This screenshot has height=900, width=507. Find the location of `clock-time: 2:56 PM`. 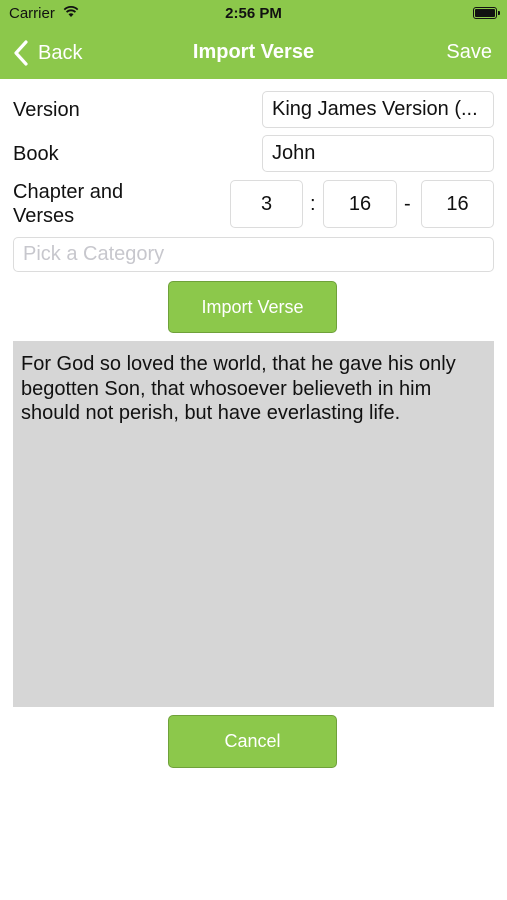

clock-time: 2:56 PM is located at coordinates (253, 13).